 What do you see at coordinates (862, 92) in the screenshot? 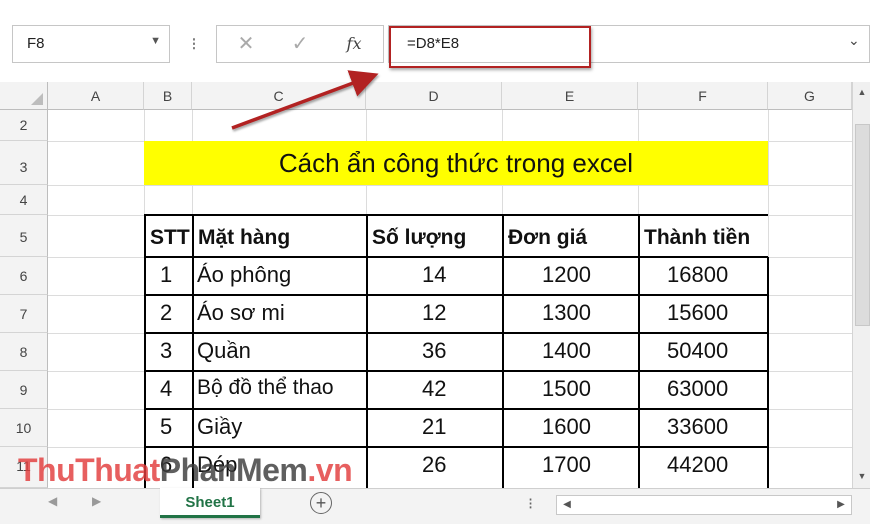
I see `scroll-up-icon: ▲` at bounding box center [862, 92].